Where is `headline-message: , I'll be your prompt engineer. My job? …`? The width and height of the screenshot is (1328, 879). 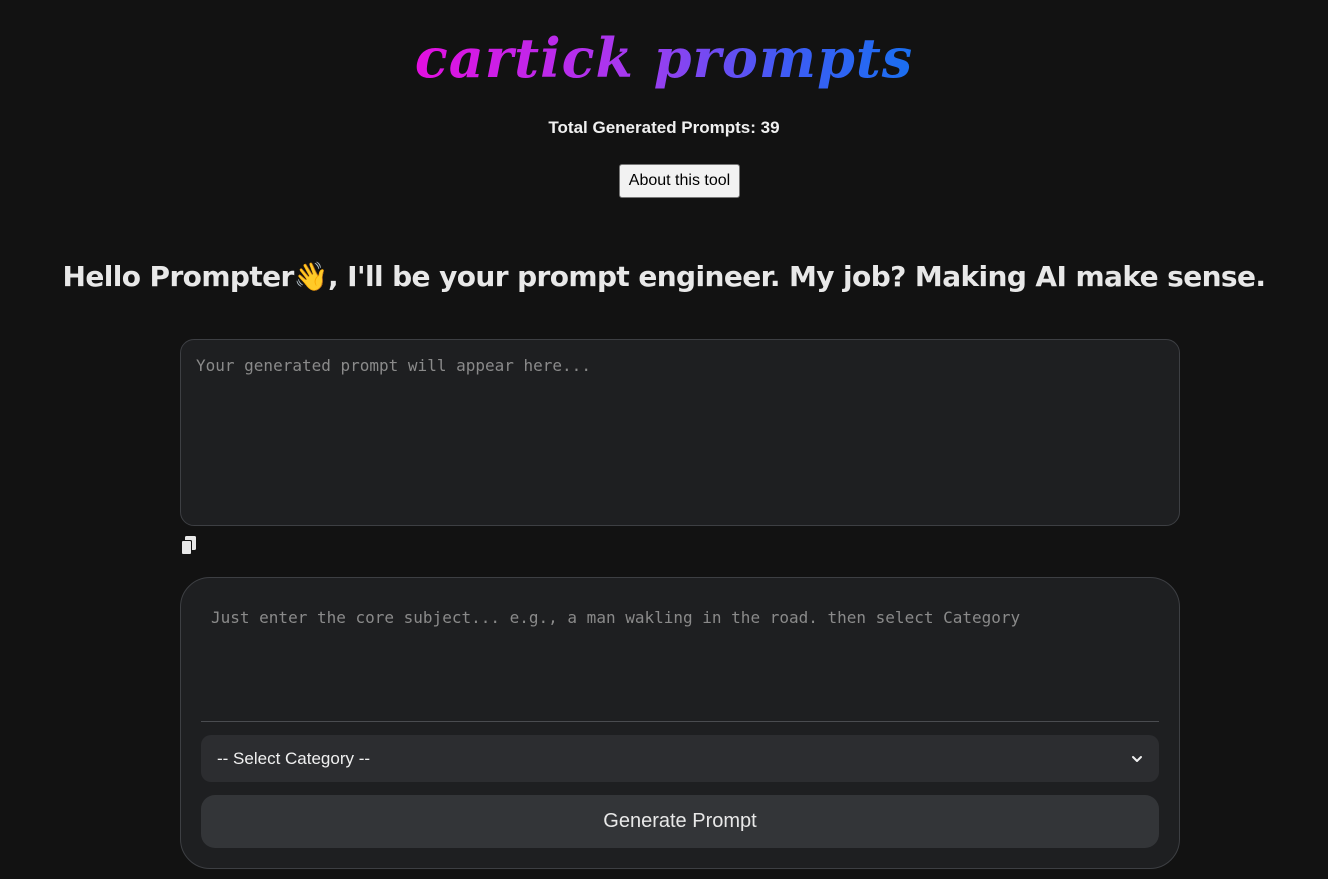 headline-message: , I'll be your prompt engineer. My job? … is located at coordinates (797, 276).